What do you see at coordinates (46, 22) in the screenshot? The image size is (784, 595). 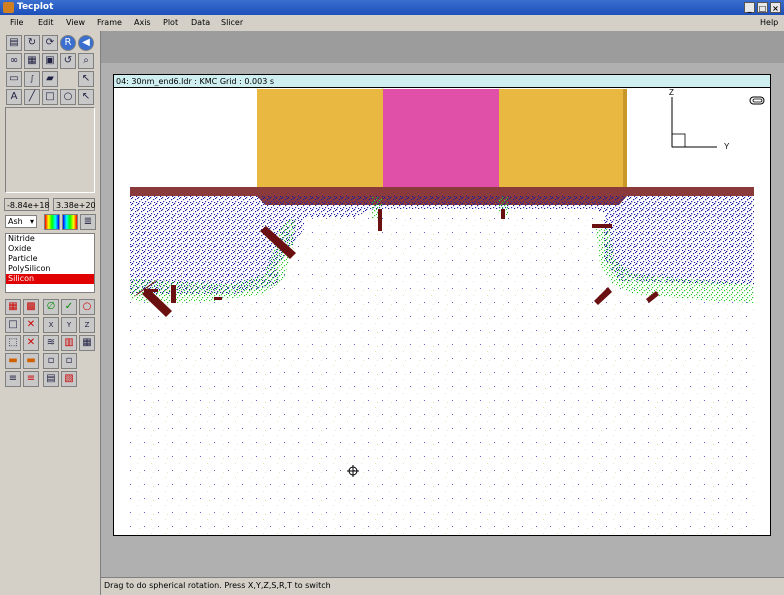 I see `menu-edit: Edit` at bounding box center [46, 22].